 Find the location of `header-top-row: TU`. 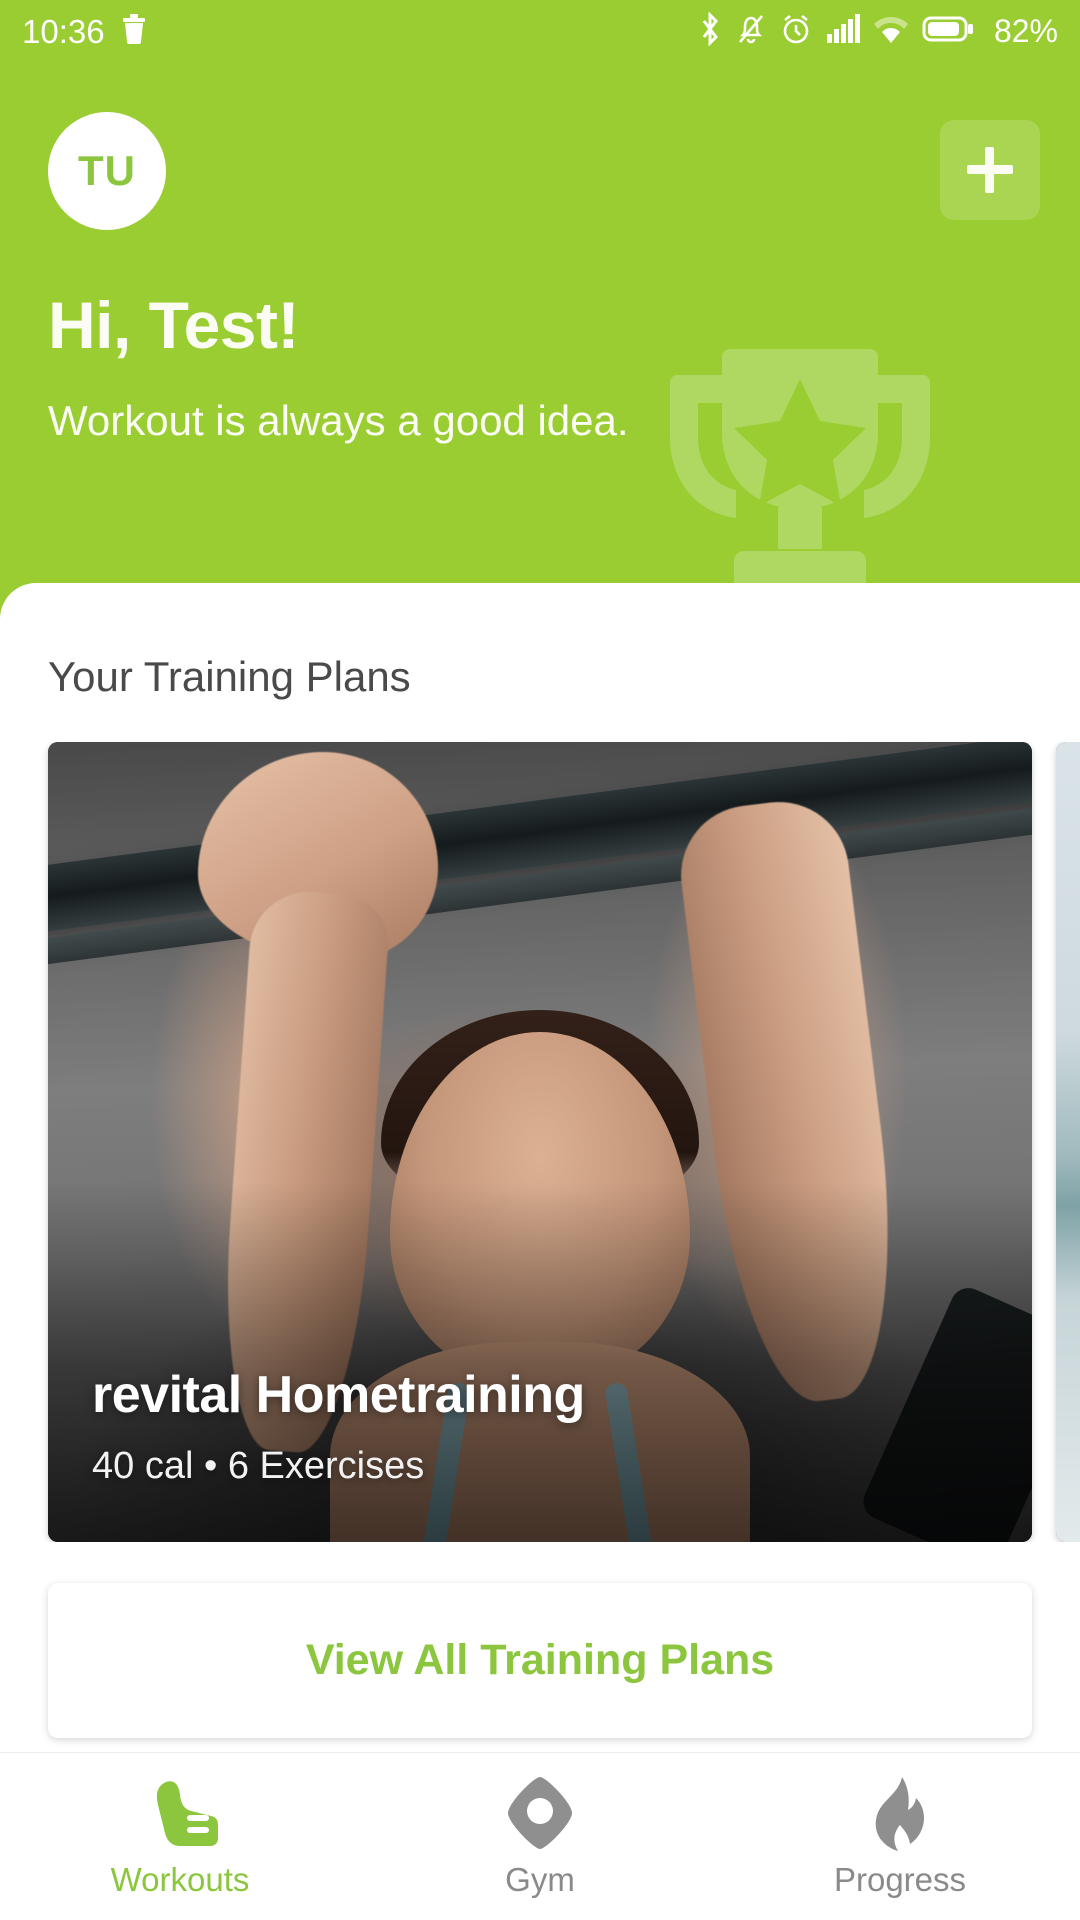

header-top-row: TU is located at coordinates (544, 171).